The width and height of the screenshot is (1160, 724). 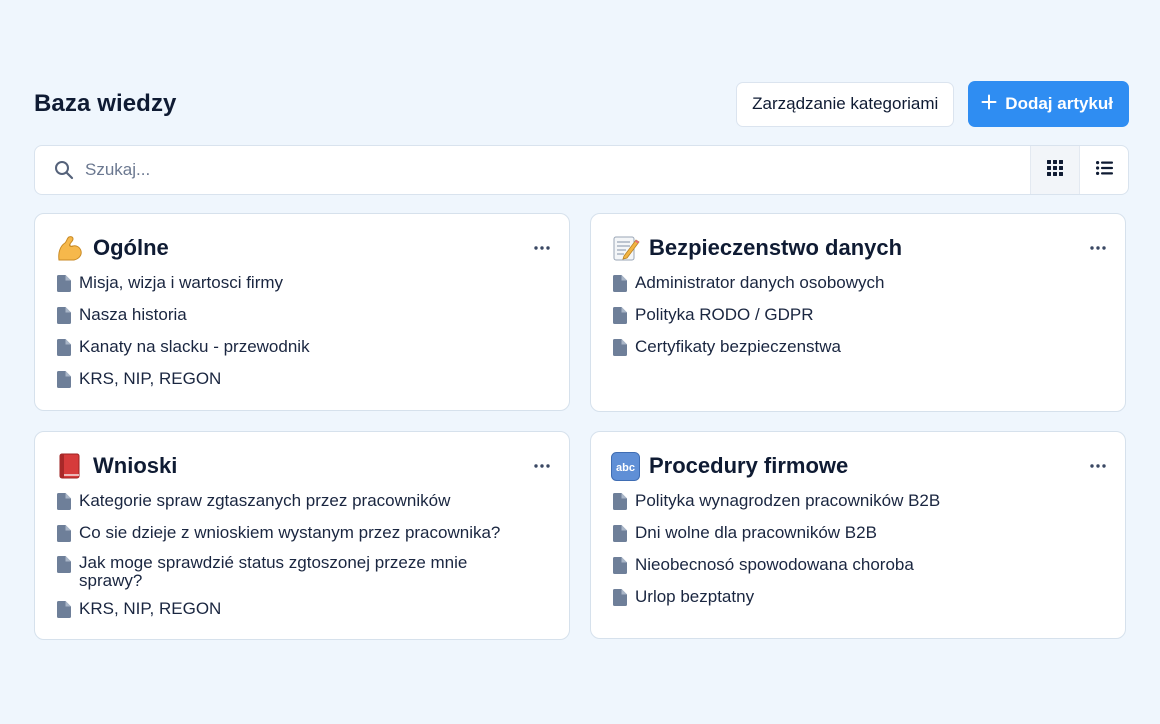 I want to click on card-title-wrap: abc Procedury firmowe, so click(x=730, y=466).